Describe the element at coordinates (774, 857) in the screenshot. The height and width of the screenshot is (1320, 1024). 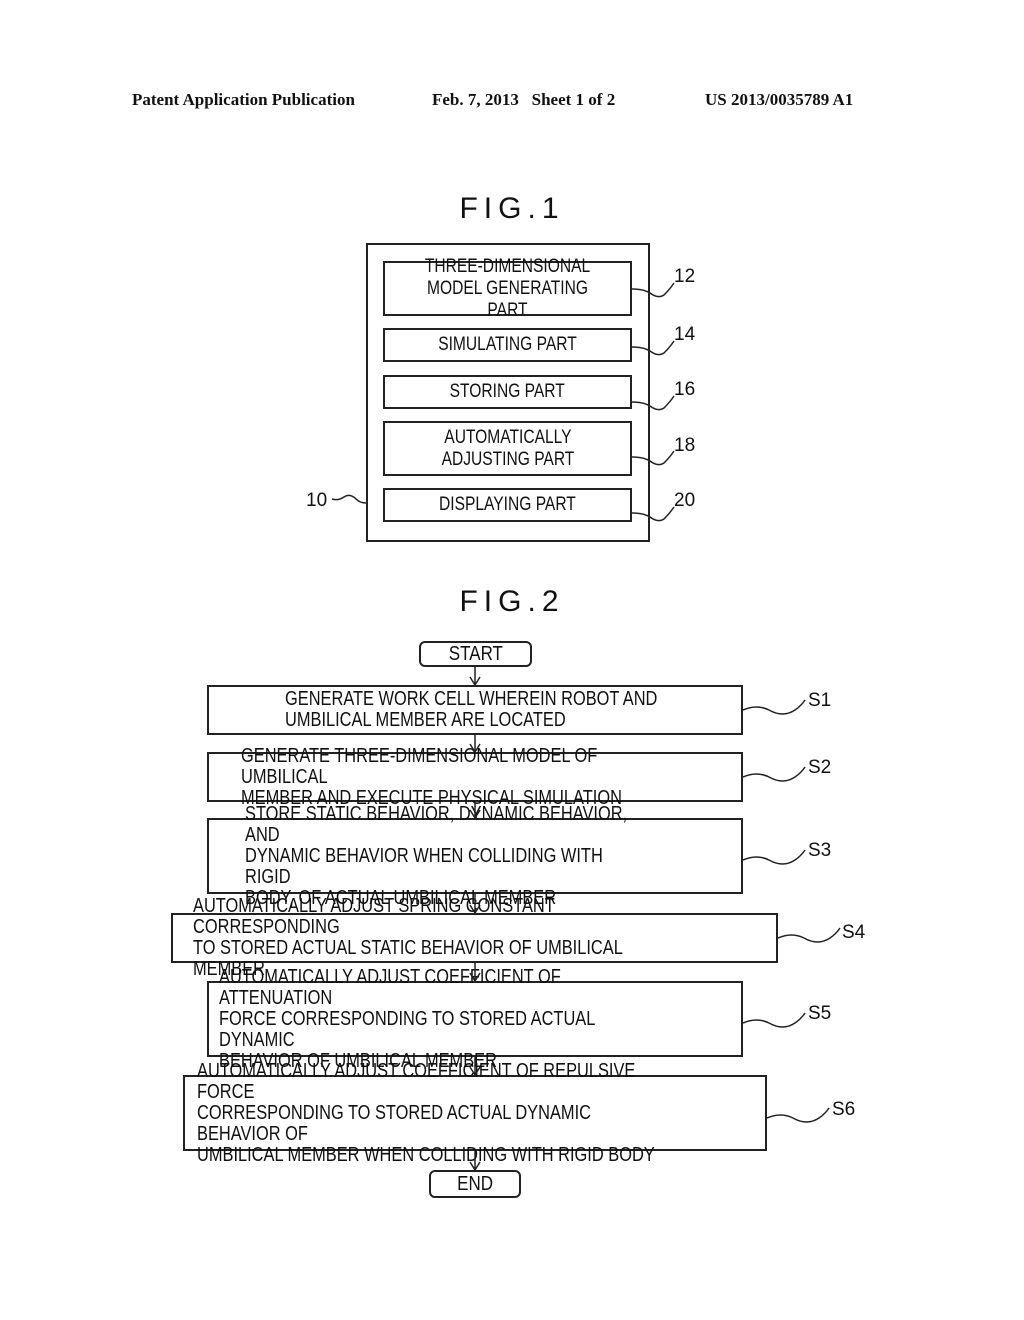
I see `leader-s3` at that location.